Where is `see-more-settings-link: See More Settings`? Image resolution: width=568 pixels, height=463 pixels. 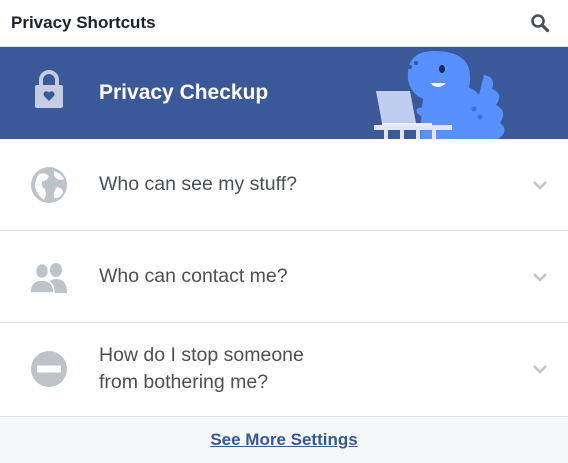
see-more-settings-link: See More Settings is located at coordinates (283, 440).